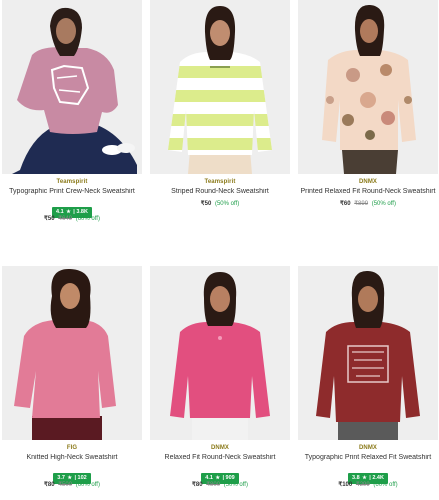 This screenshot has height=500, width=439. I want to click on price-row: ₹80 ₹800 (50% off), so click(220, 484).